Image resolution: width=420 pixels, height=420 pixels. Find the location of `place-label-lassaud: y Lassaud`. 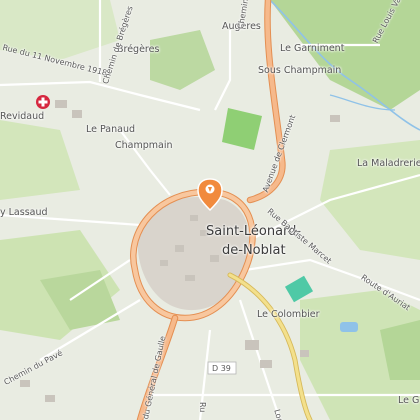

place-label-lassaud: y Lassaud is located at coordinates (24, 212).